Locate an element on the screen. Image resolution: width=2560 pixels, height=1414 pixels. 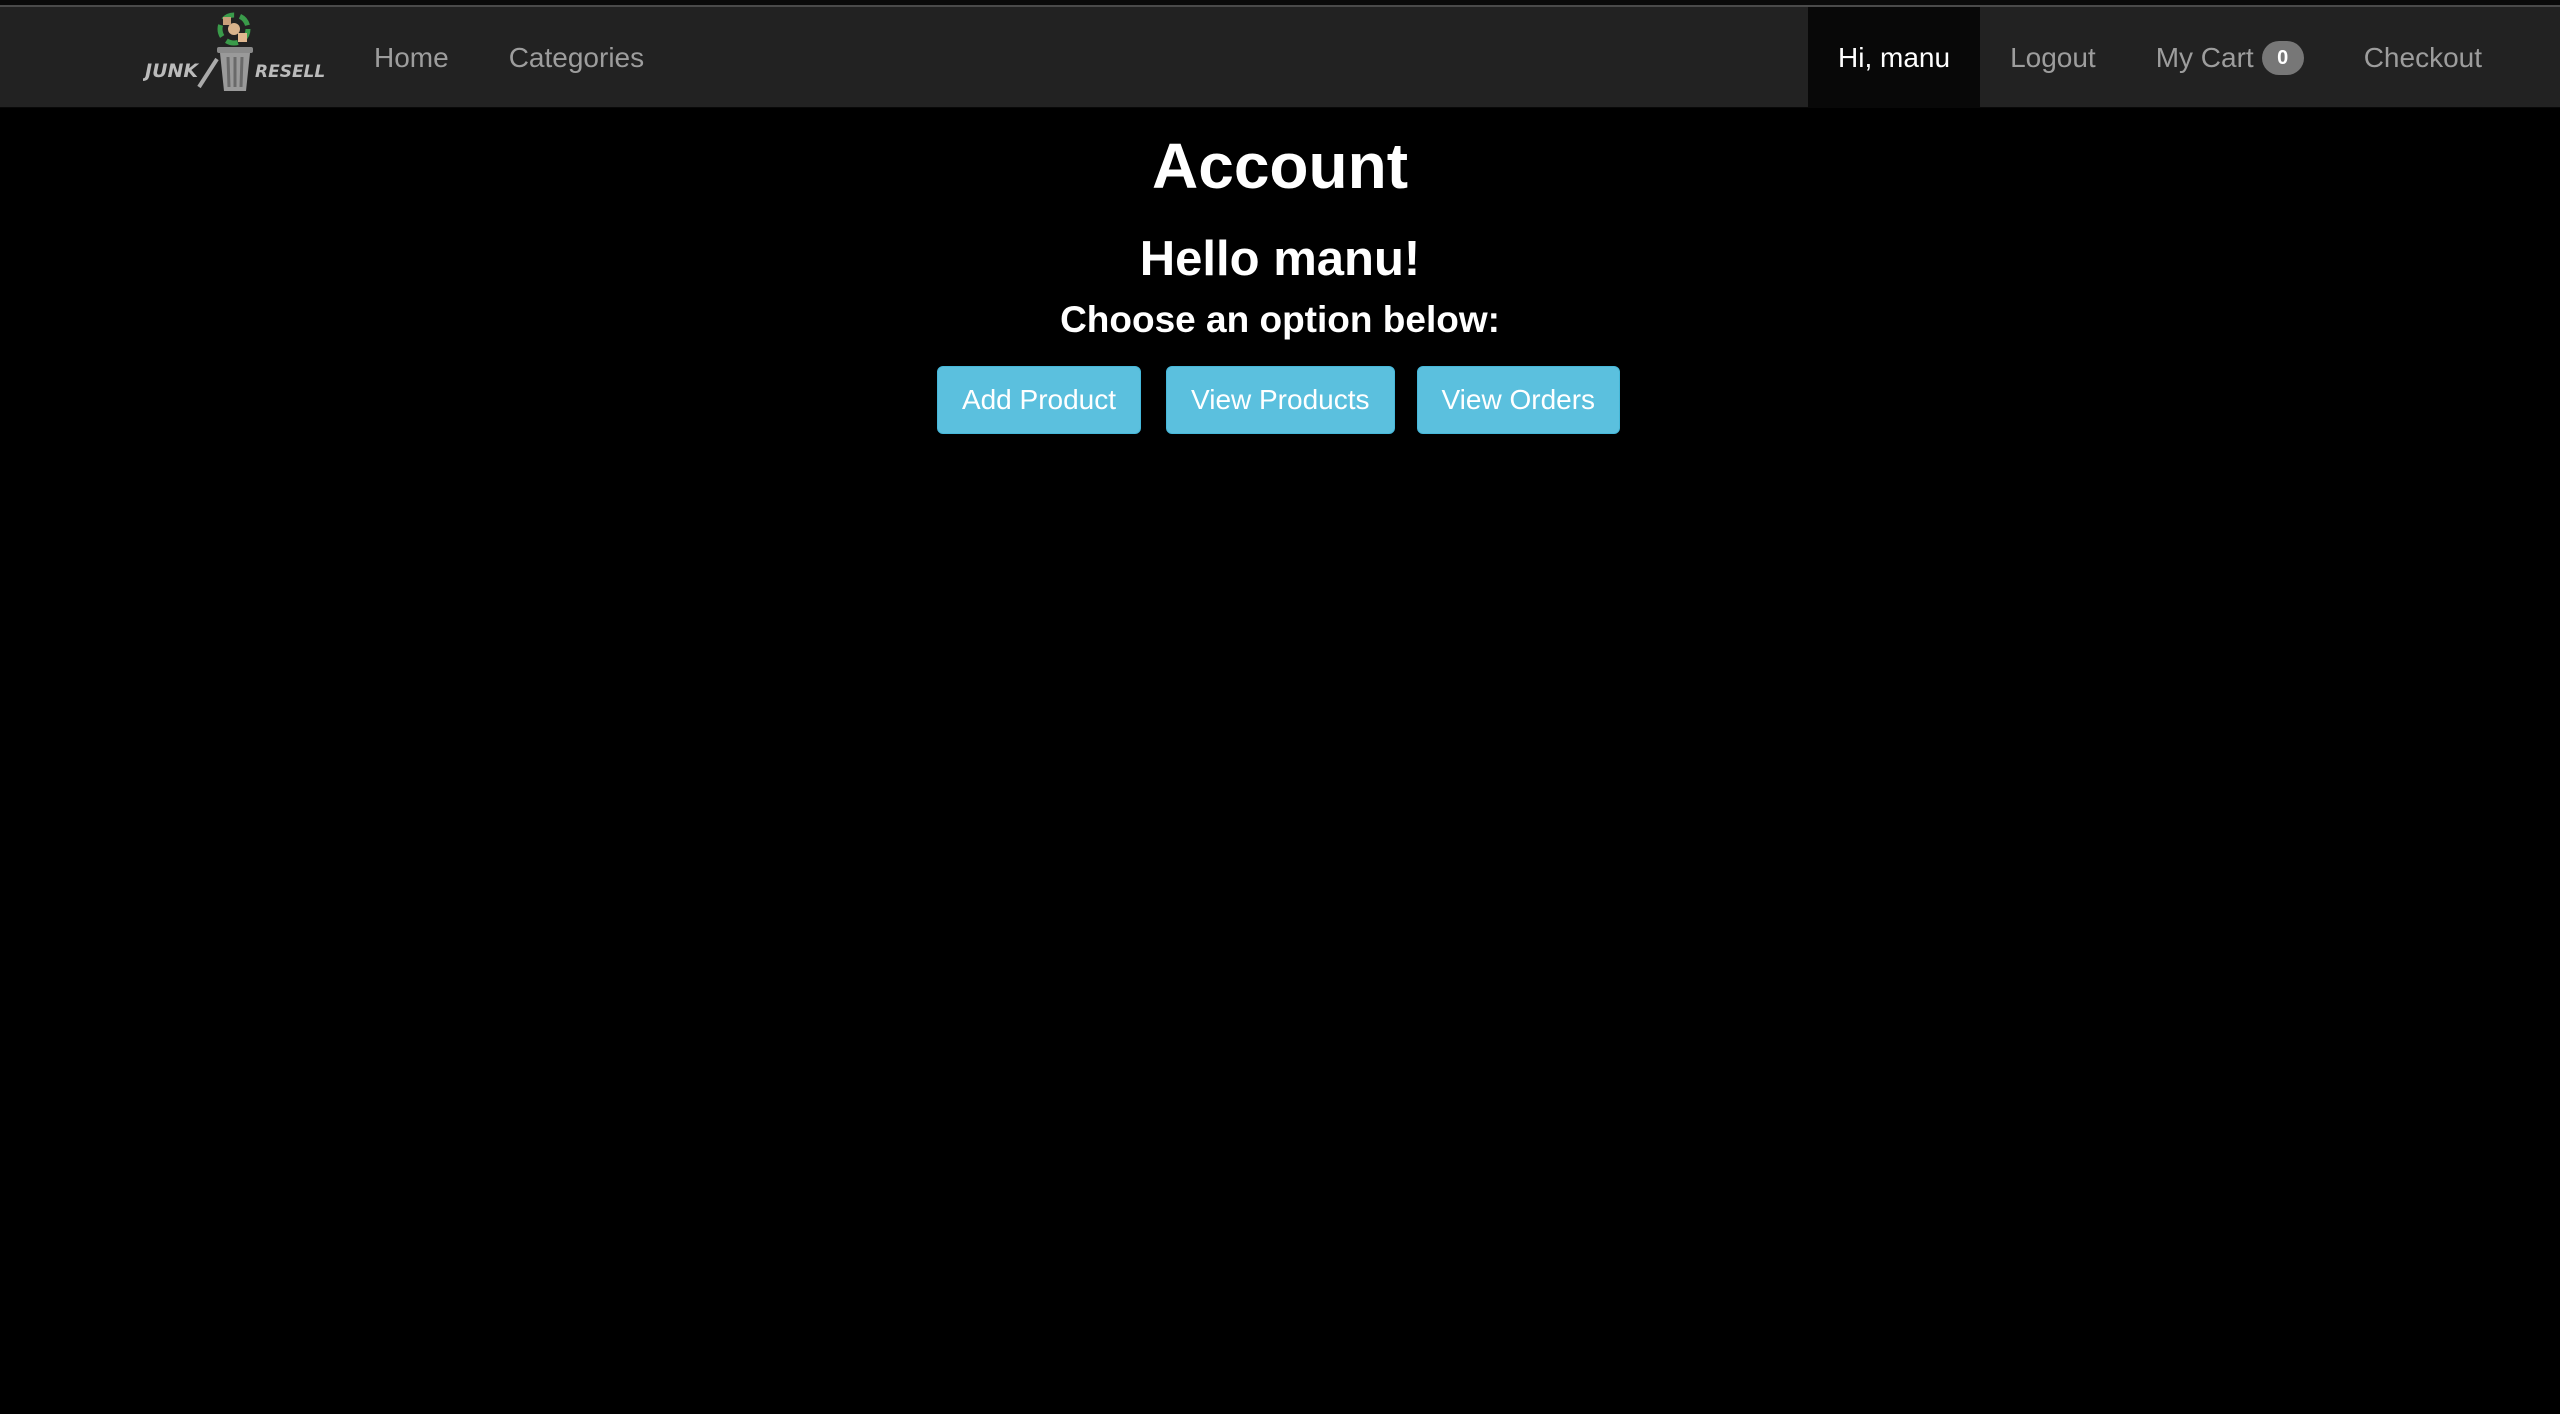
view-products-button: View Products is located at coordinates (1280, 400).